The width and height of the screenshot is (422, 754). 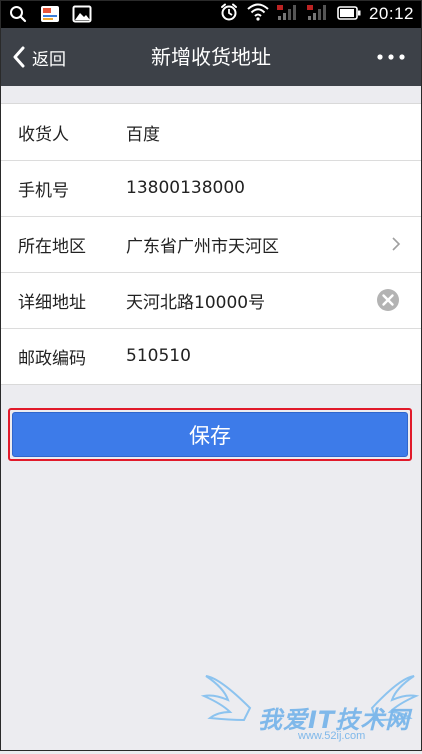 I want to click on save-button: 保存, so click(x=210, y=434).